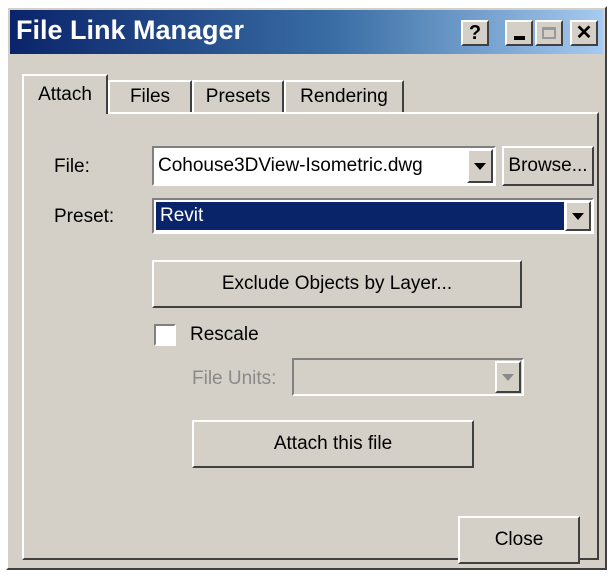  I want to click on file-units-dropdown-arrow, so click(508, 377).